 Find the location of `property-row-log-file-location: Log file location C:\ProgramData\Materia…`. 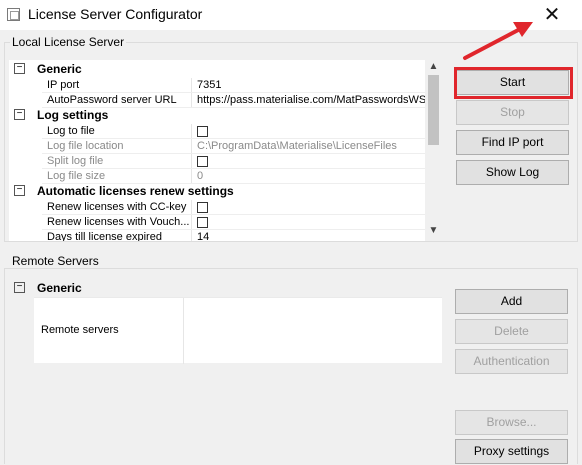

property-row-log-file-location: Log file location C:\ProgramData\Materia… is located at coordinates (217, 146).